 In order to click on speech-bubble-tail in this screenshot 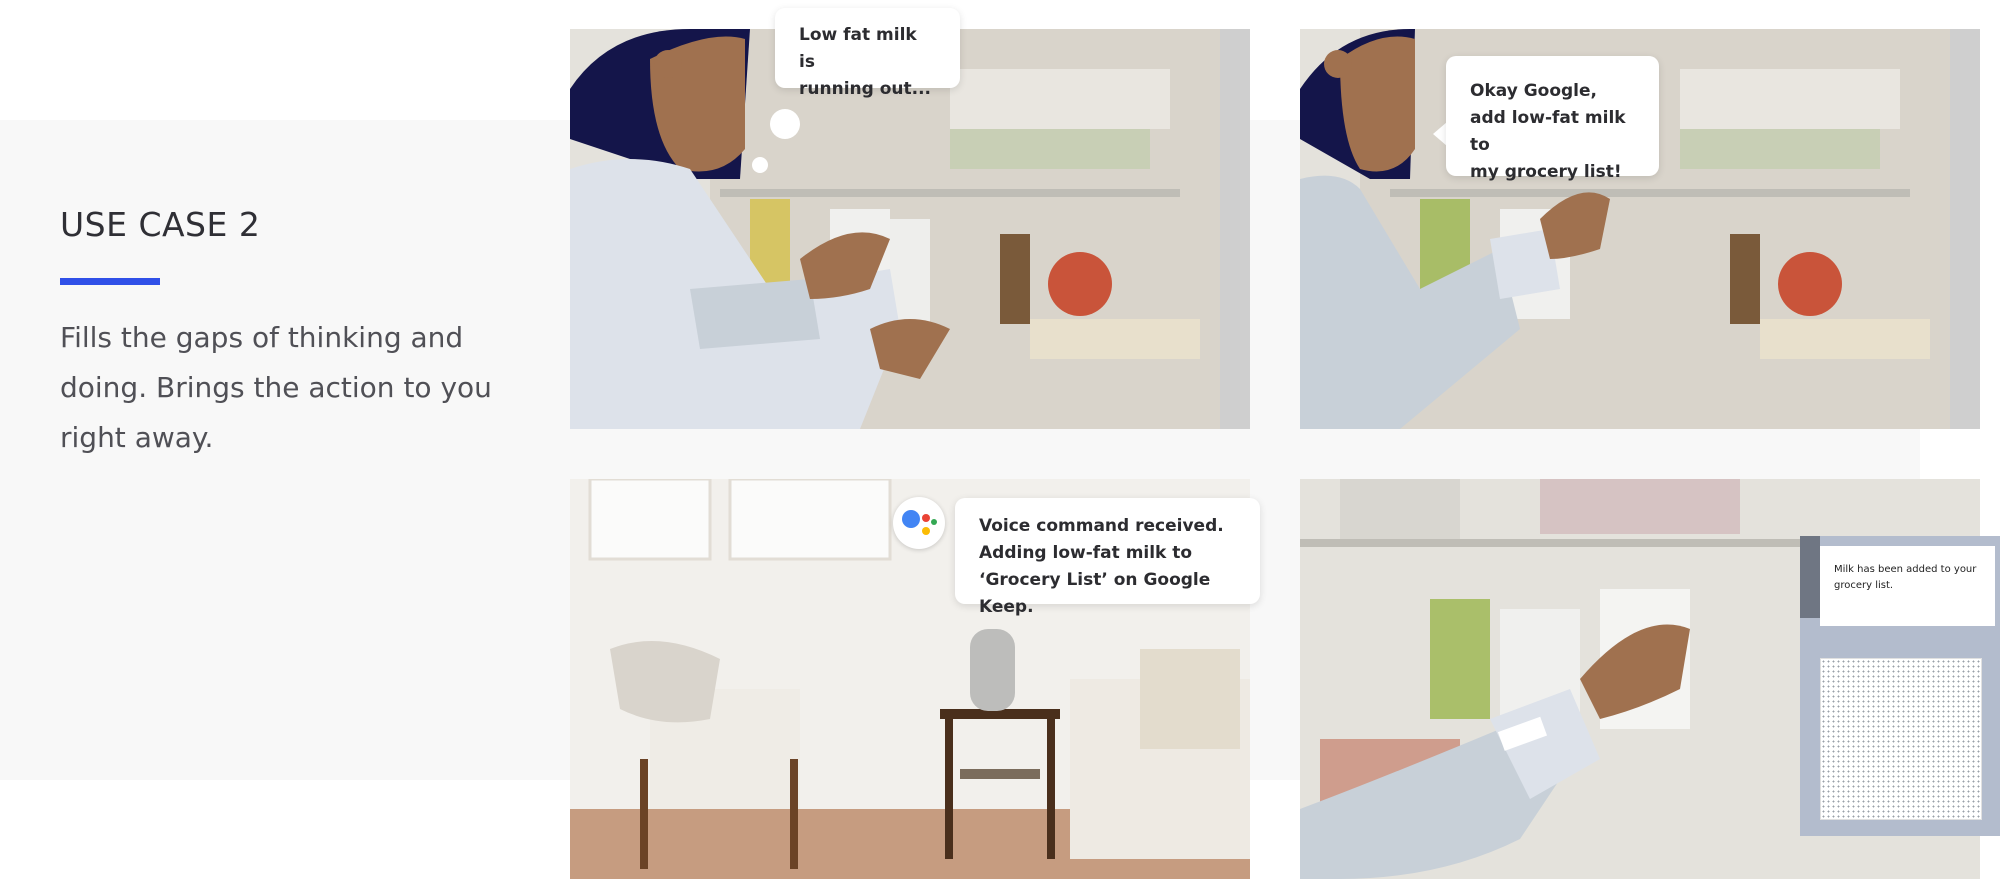, I will do `click(1440, 134)`.